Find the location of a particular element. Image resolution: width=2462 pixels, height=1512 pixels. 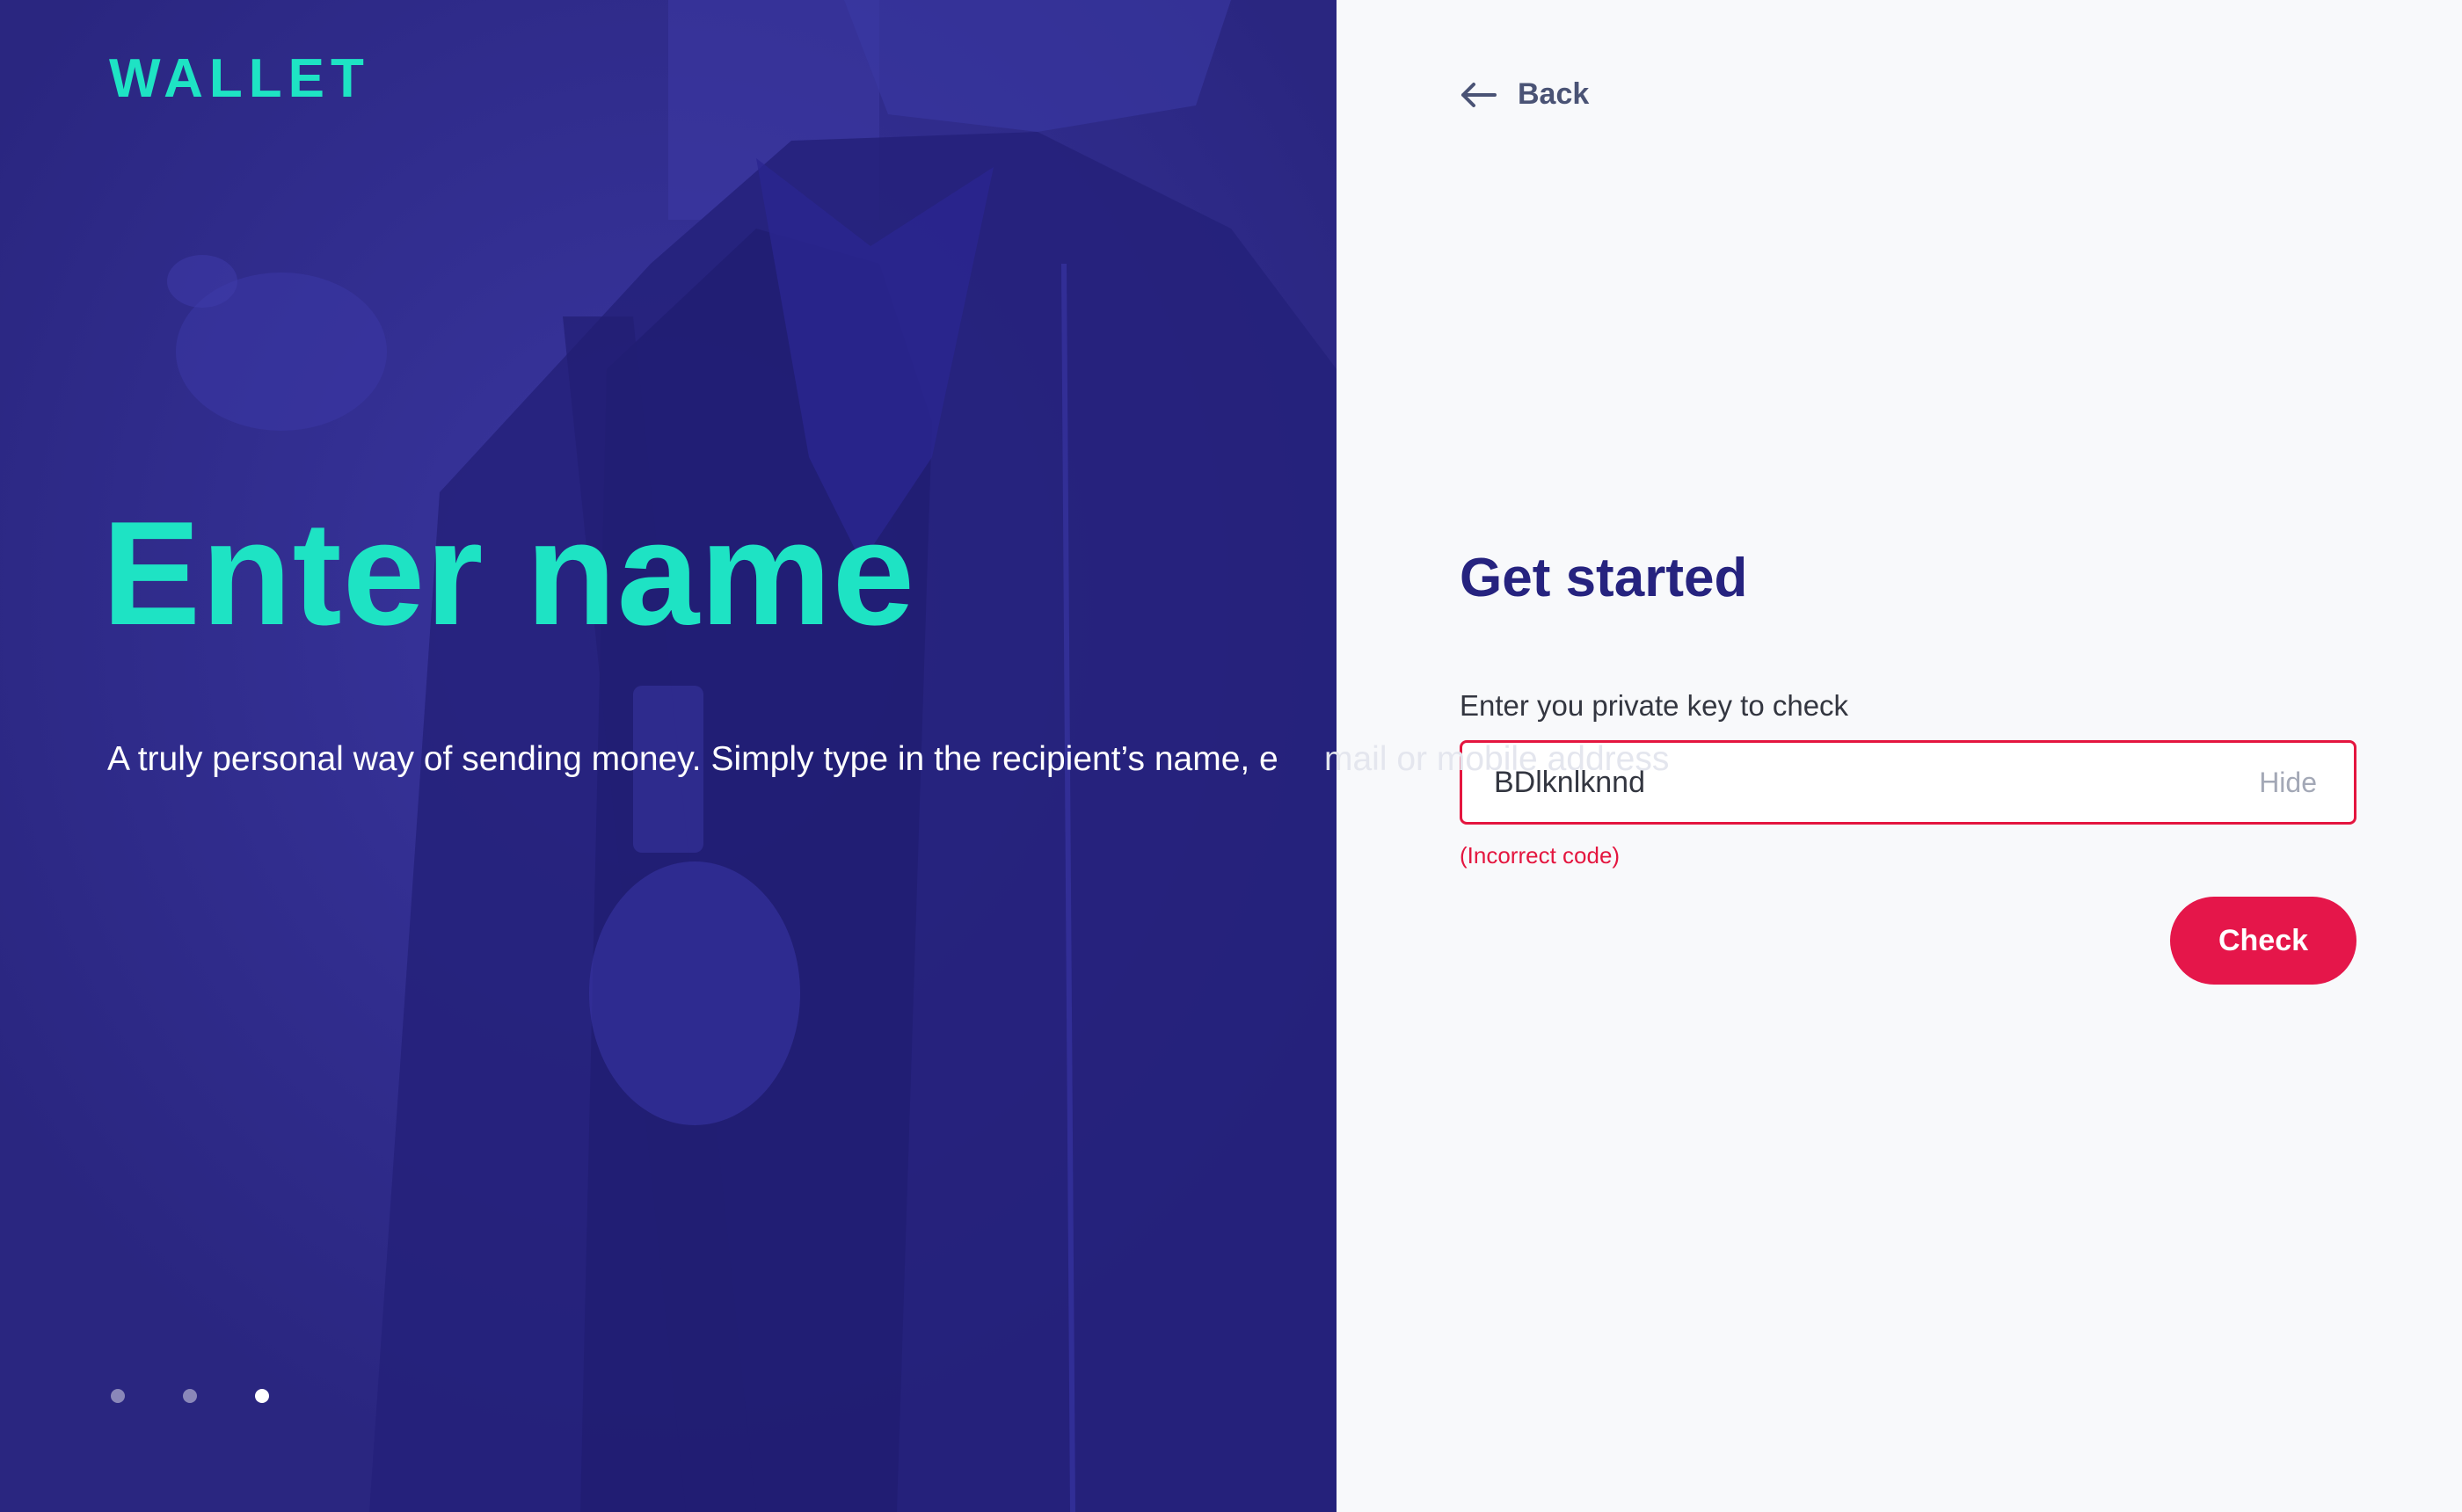

hero-headline: Enter name is located at coordinates (508, 574).